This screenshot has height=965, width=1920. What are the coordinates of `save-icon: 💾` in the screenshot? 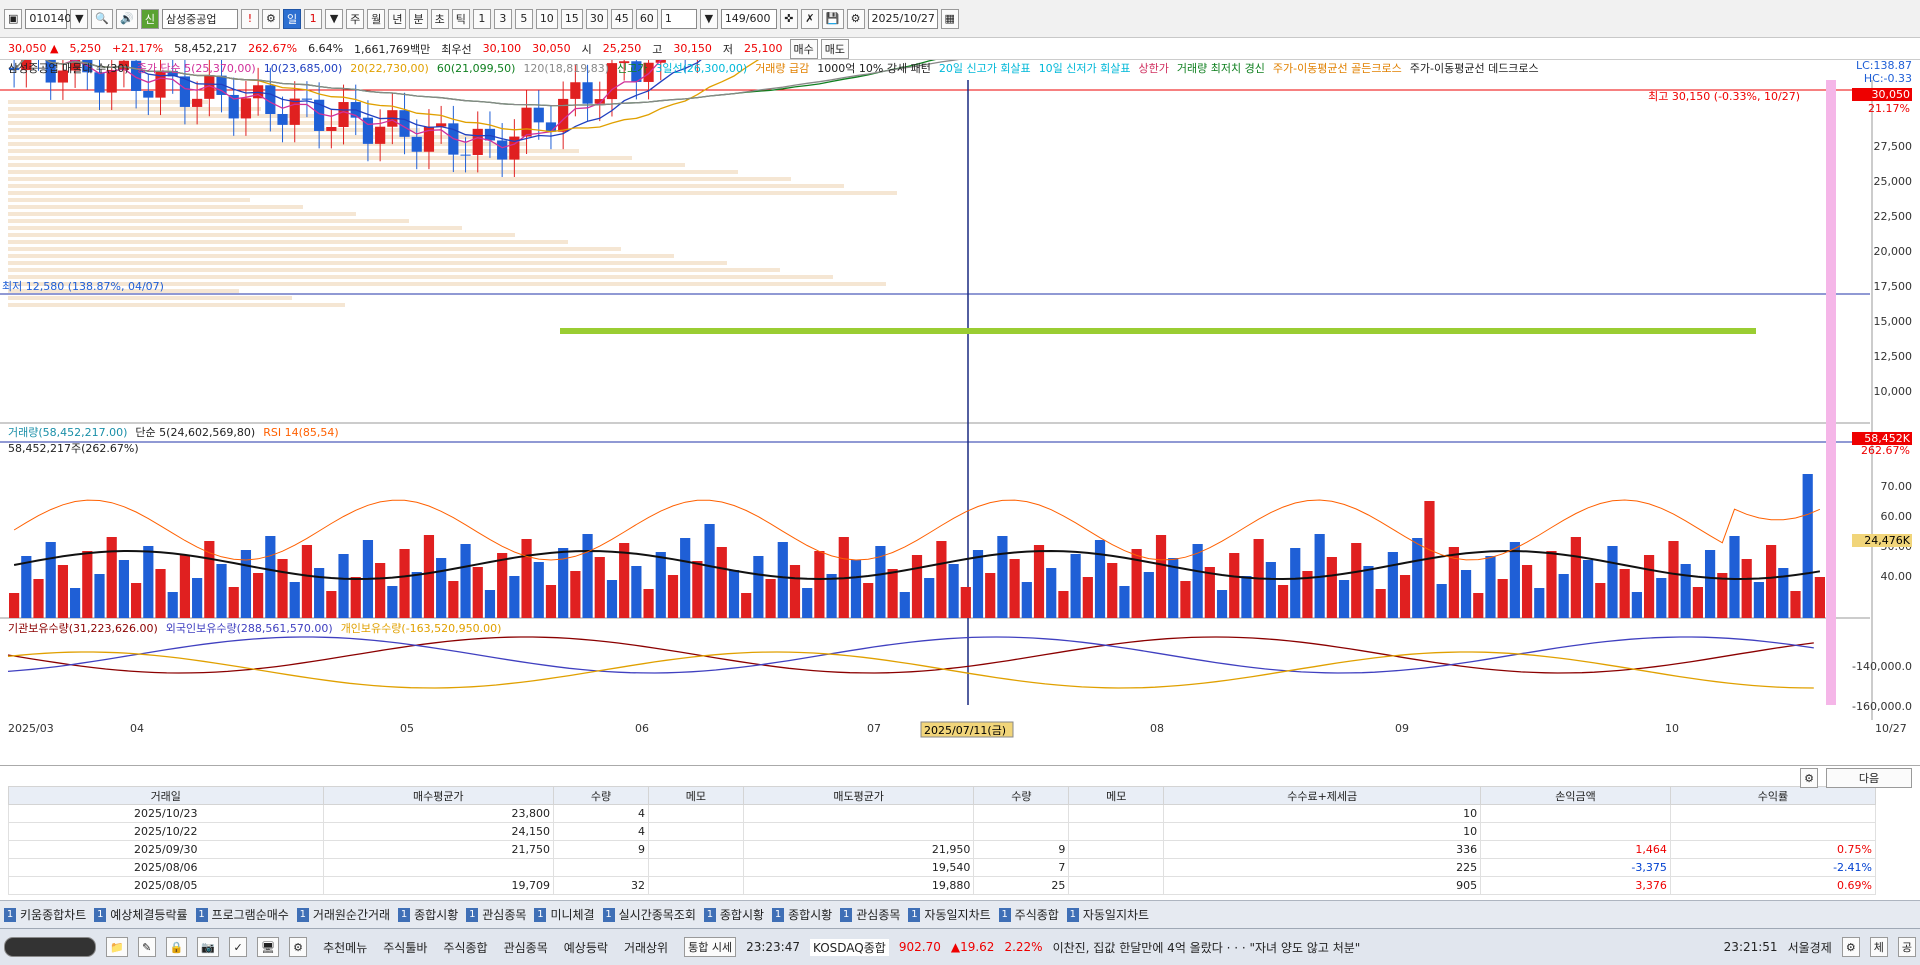 It's located at (832, 18).